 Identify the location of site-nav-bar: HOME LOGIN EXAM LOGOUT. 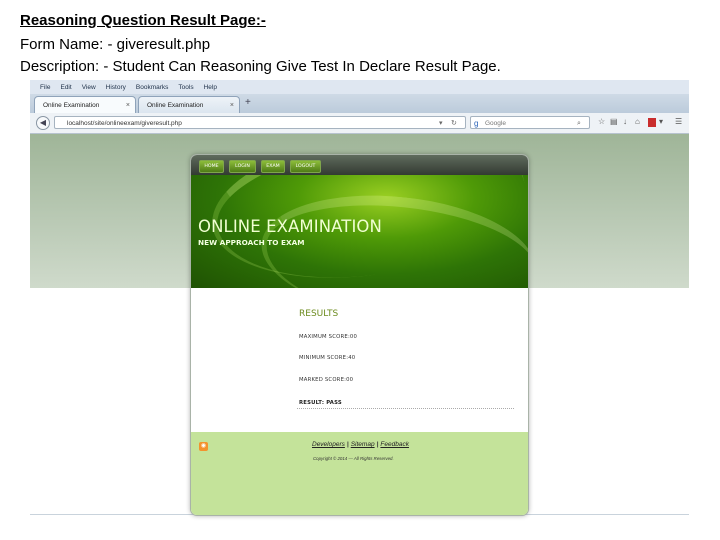
(359, 165).